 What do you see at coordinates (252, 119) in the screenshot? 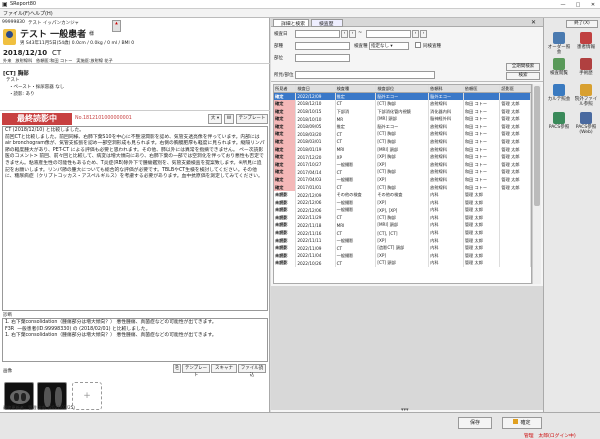
I see `template-button: テンプレート` at bounding box center [252, 119].